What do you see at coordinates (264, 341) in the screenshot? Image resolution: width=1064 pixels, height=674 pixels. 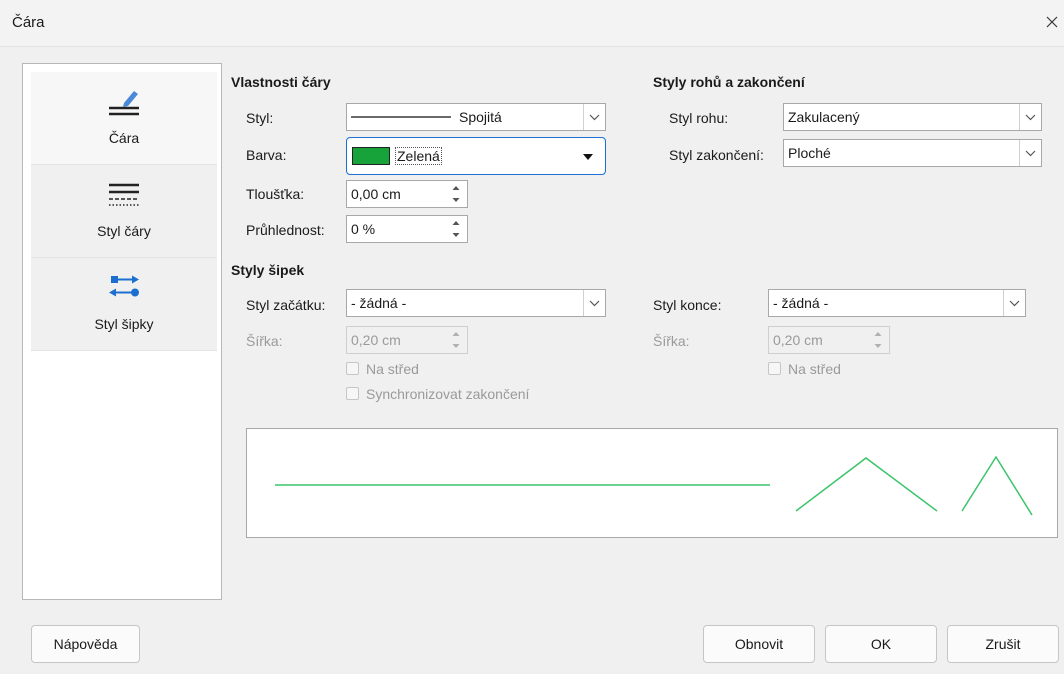 I see `start-width-label: Šířka:` at bounding box center [264, 341].